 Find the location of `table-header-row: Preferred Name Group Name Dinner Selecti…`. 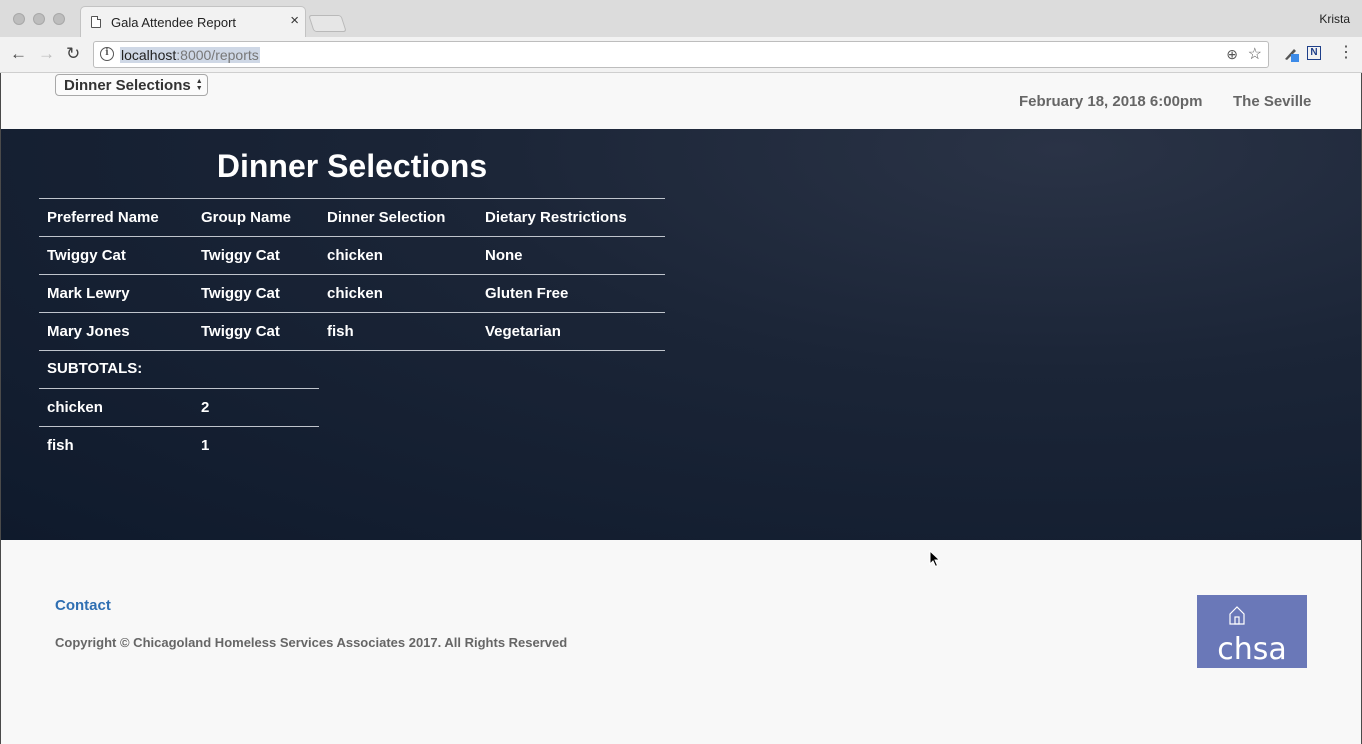

table-header-row: Preferred Name Group Name Dinner Selecti… is located at coordinates (352, 217).